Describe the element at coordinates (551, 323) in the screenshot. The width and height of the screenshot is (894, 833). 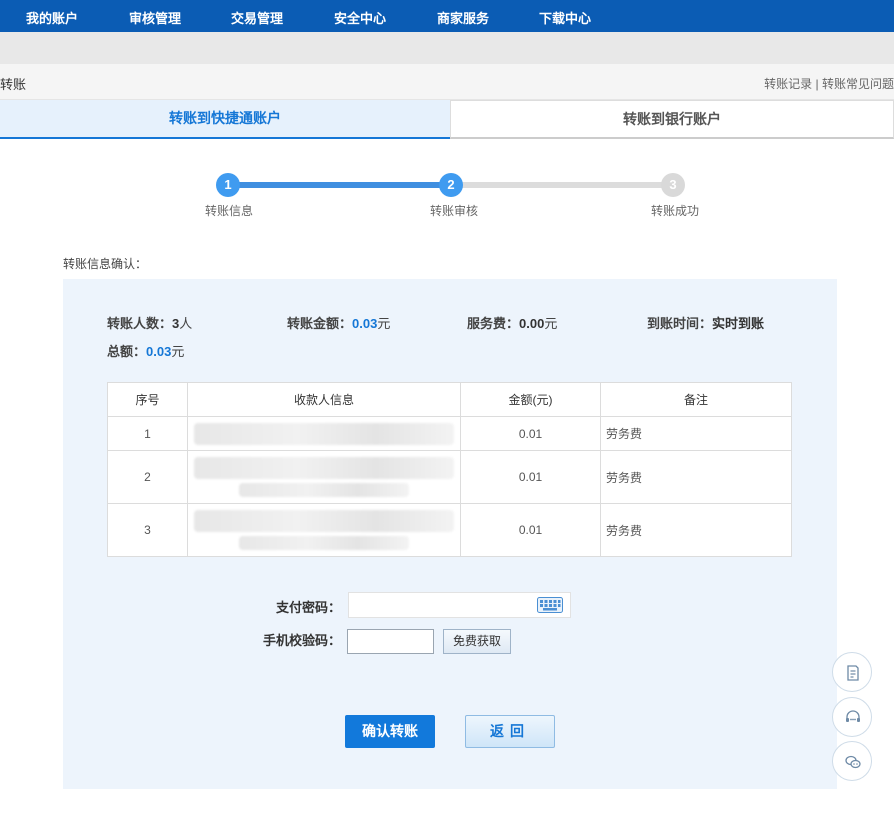
I see `summary-fee-unit: 元` at that location.